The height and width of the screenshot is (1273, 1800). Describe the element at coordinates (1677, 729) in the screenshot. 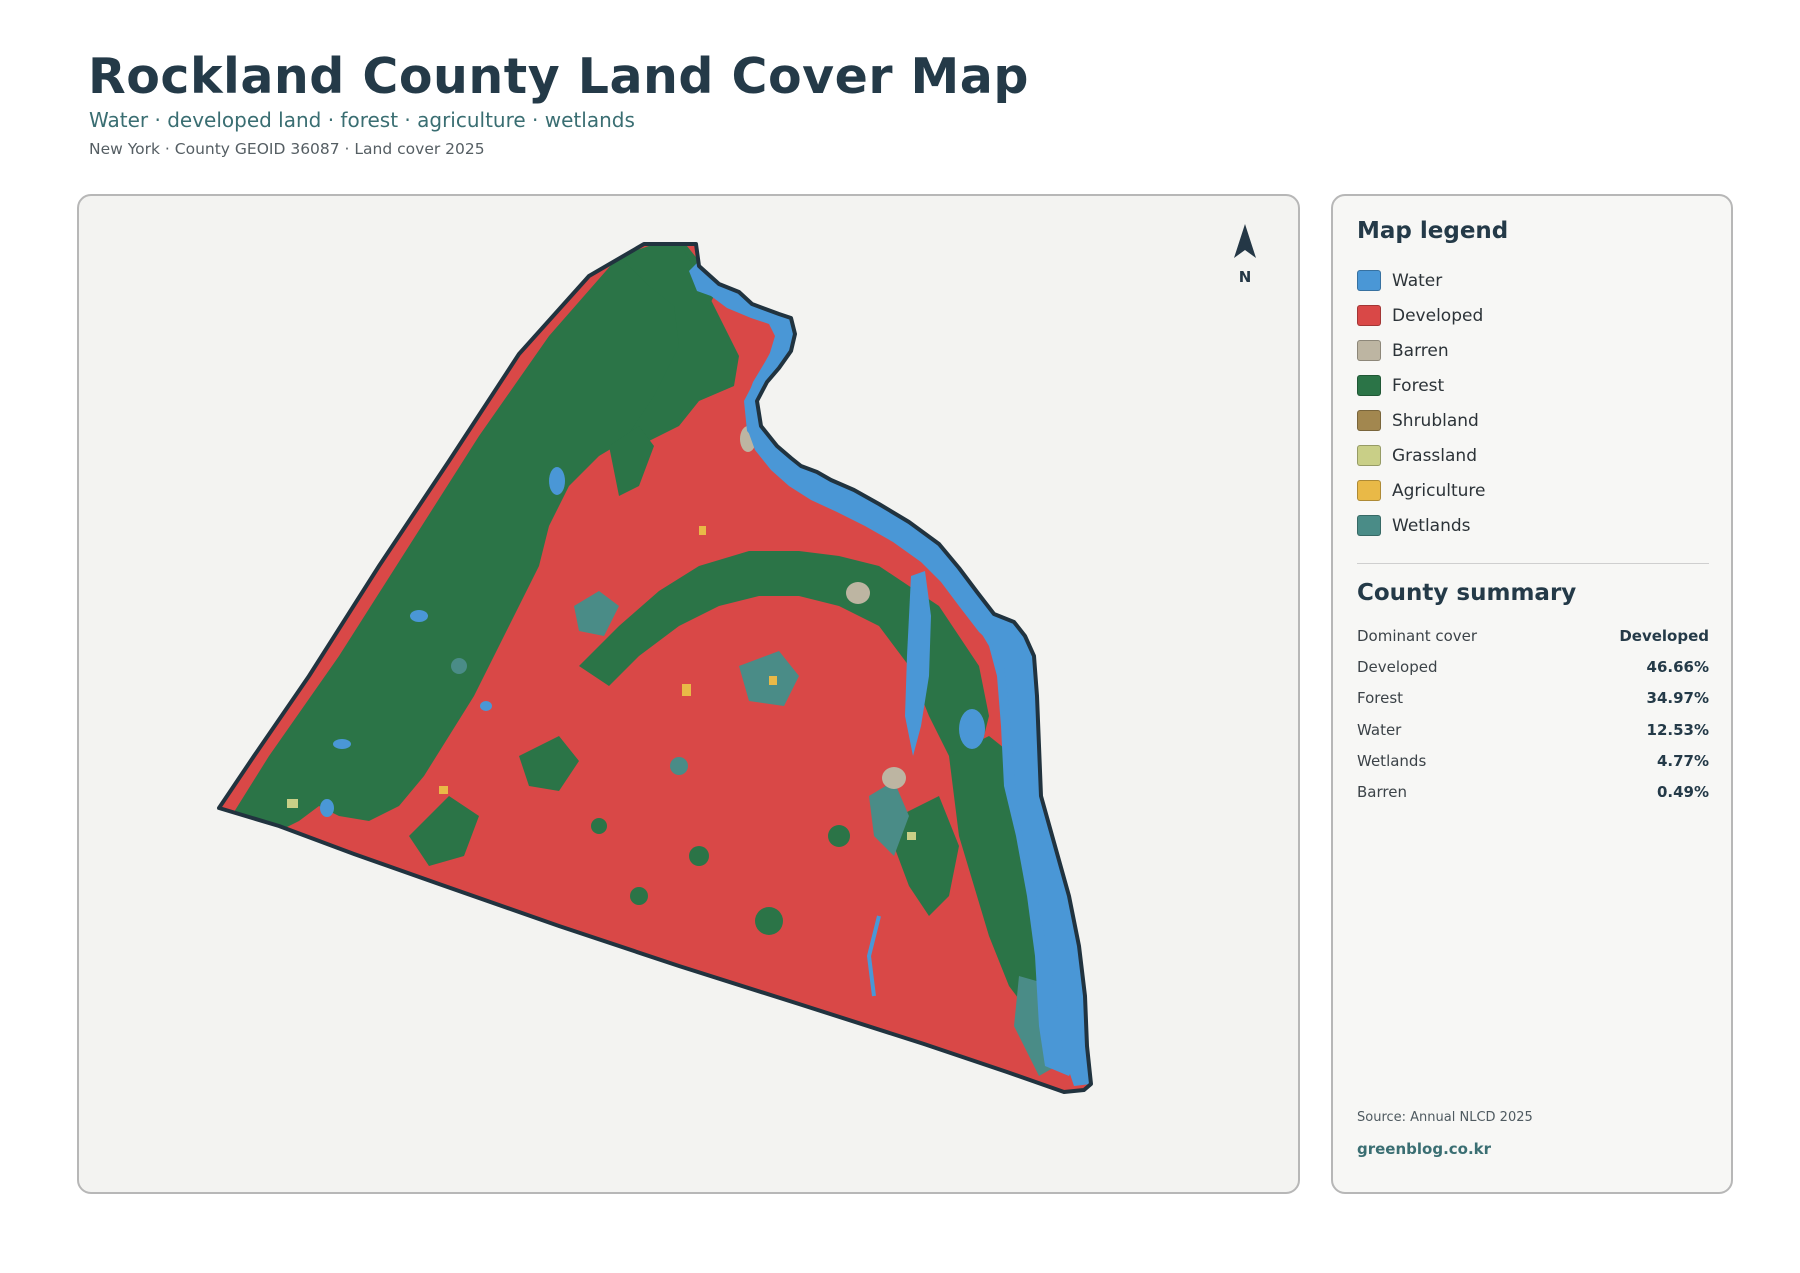

I see `summary-value: 12.53%` at that location.